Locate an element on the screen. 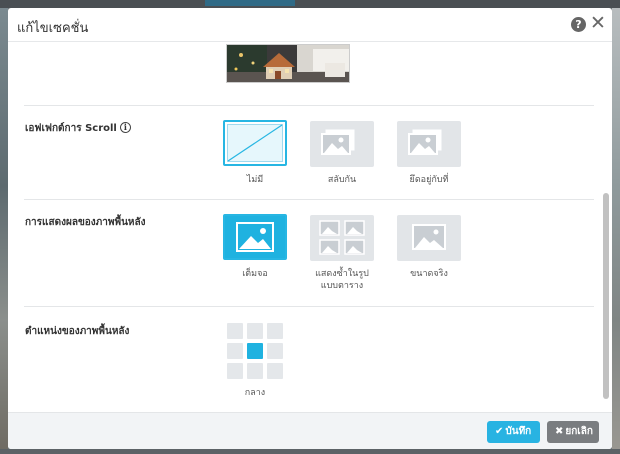 This screenshot has width=620, height=454. position-cell-middle-right is located at coordinates (275, 351).